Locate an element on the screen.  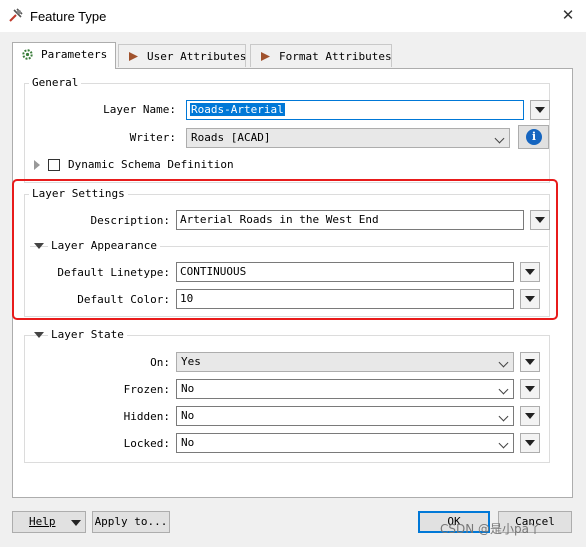
tab-format-attributes: Format Attributes is located at coordinates (321, 55).